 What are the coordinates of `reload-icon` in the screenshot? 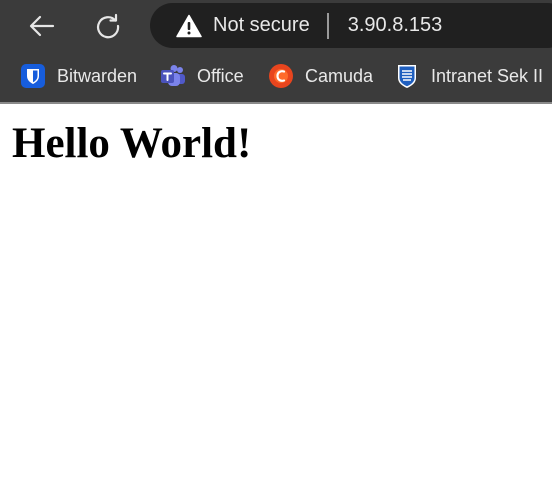 It's located at (108, 26).